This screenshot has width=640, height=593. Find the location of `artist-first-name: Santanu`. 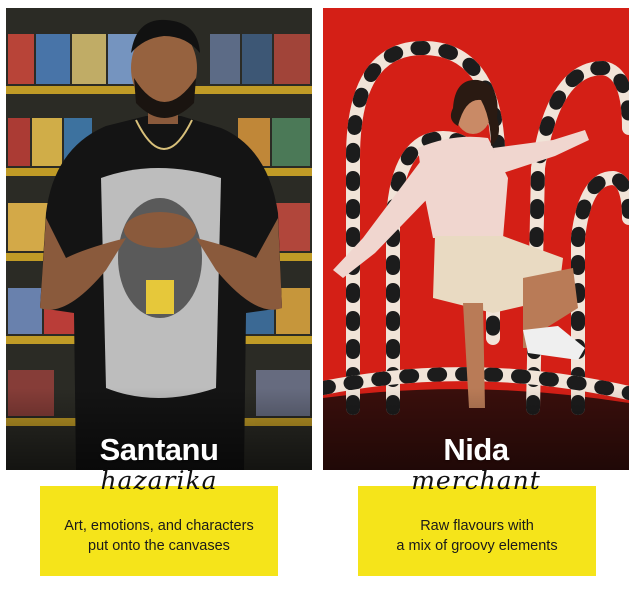

artist-first-name: Santanu is located at coordinates (159, 449).